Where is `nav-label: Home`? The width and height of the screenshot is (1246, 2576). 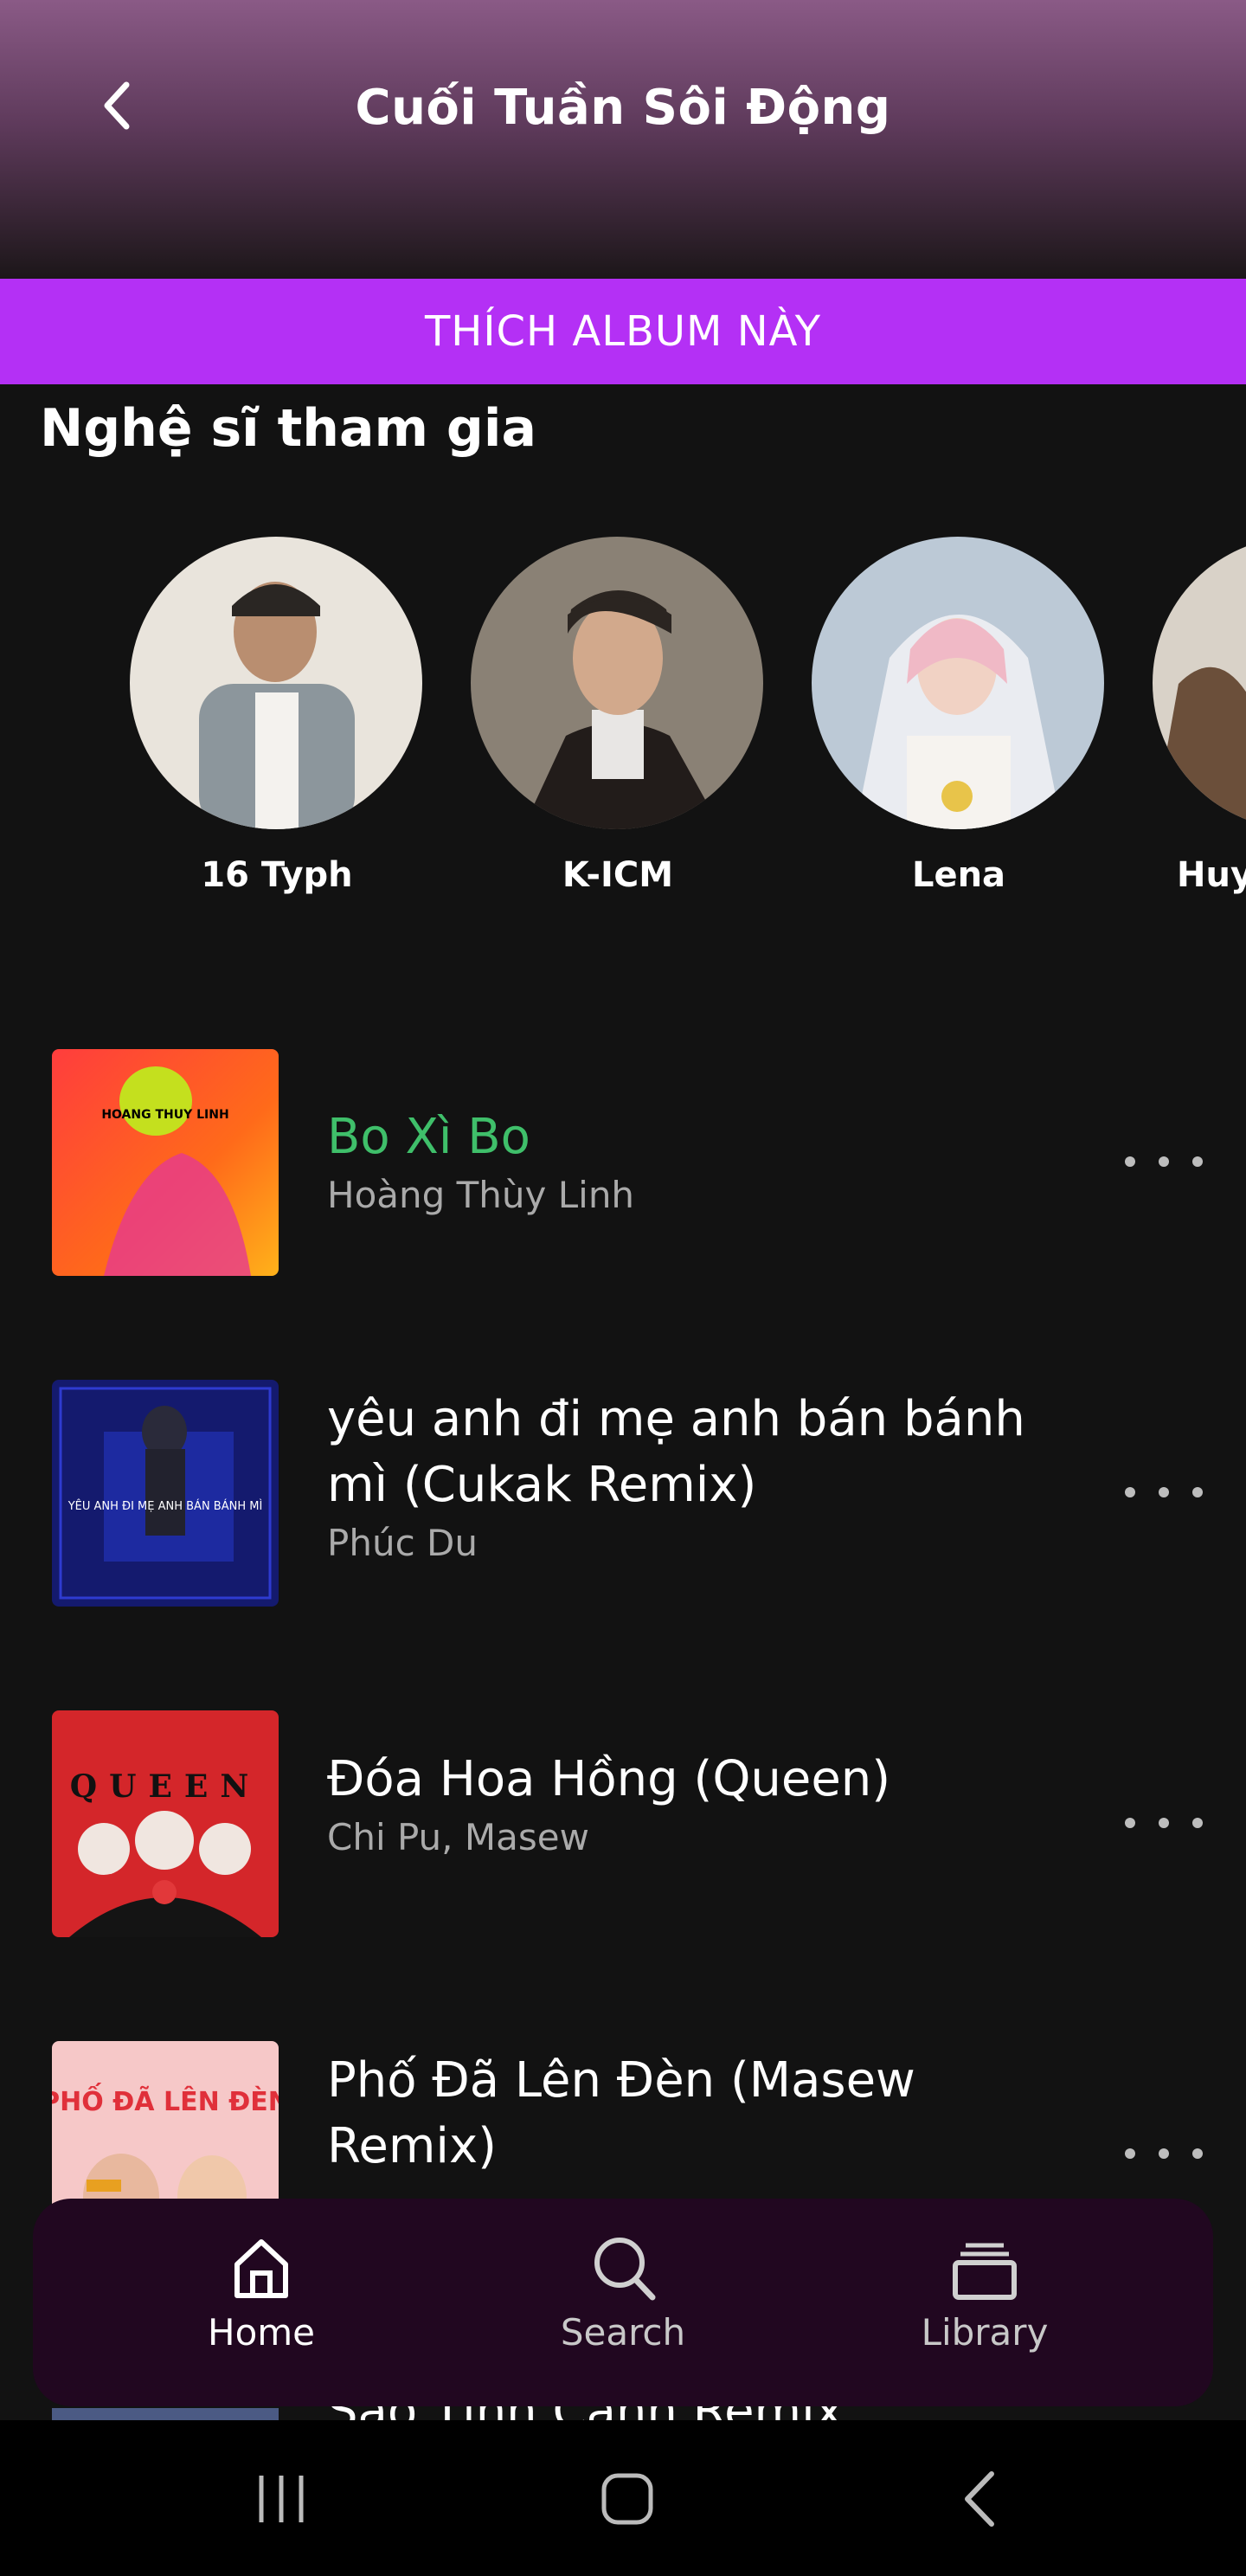 nav-label: Home is located at coordinates (262, 2332).